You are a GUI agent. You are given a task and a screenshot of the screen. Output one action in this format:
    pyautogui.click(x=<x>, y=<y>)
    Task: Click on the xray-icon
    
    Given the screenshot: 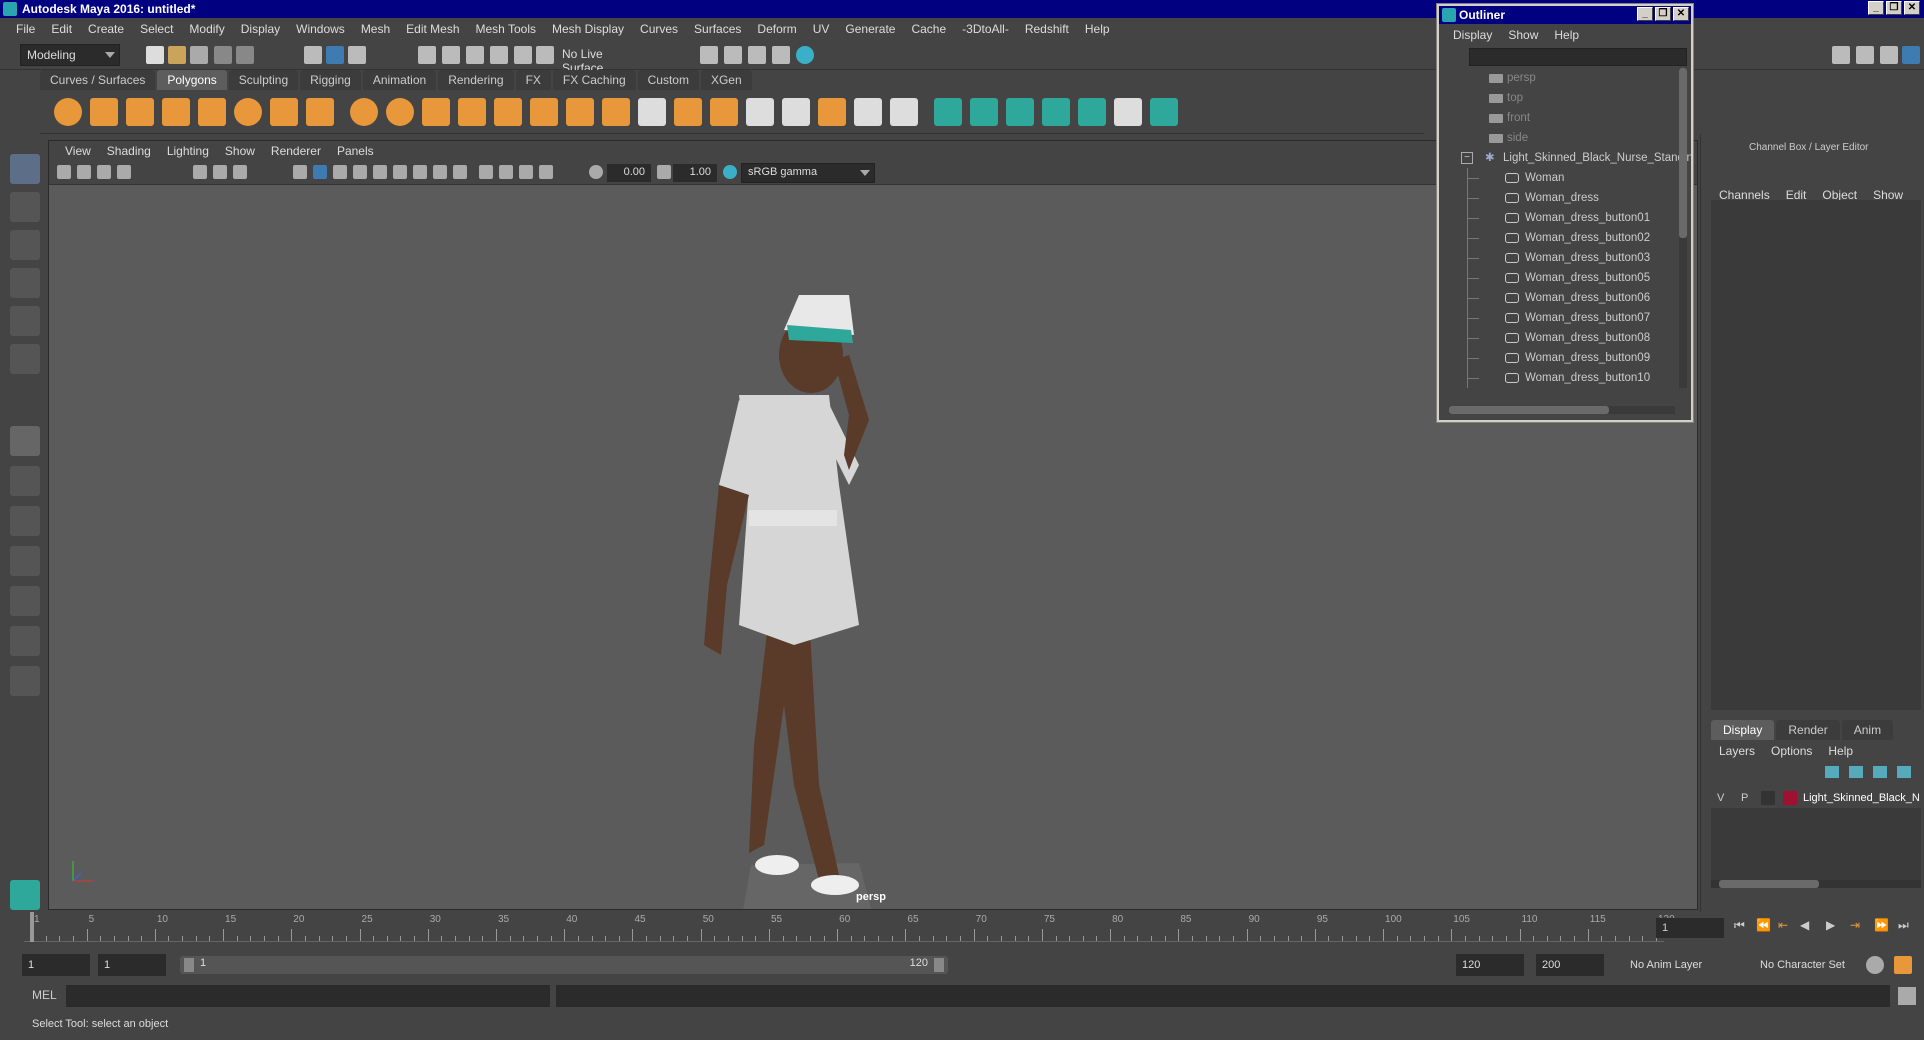 What is the action you would take?
    pyautogui.click(x=506, y=172)
    